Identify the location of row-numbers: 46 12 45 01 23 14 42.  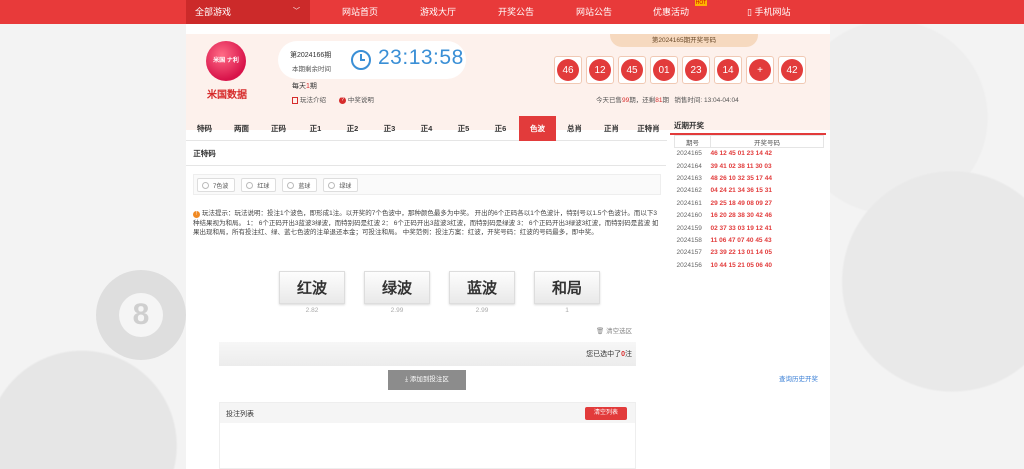
(741, 154).